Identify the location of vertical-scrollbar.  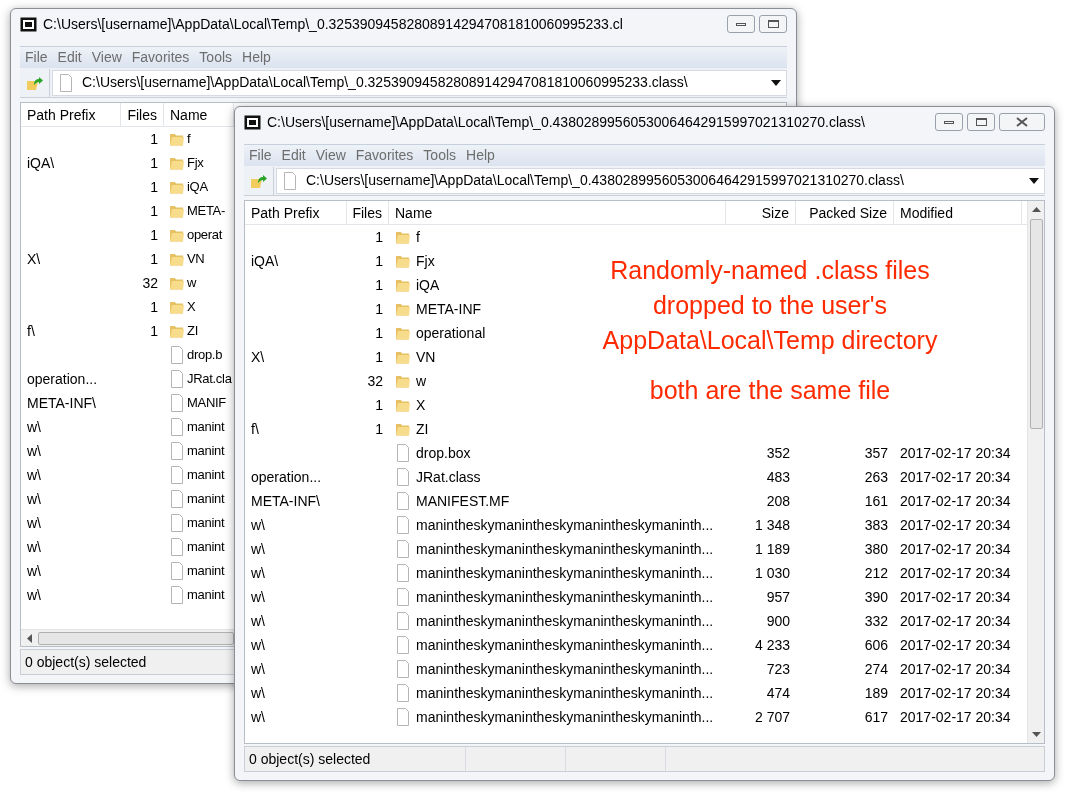
(1035, 472).